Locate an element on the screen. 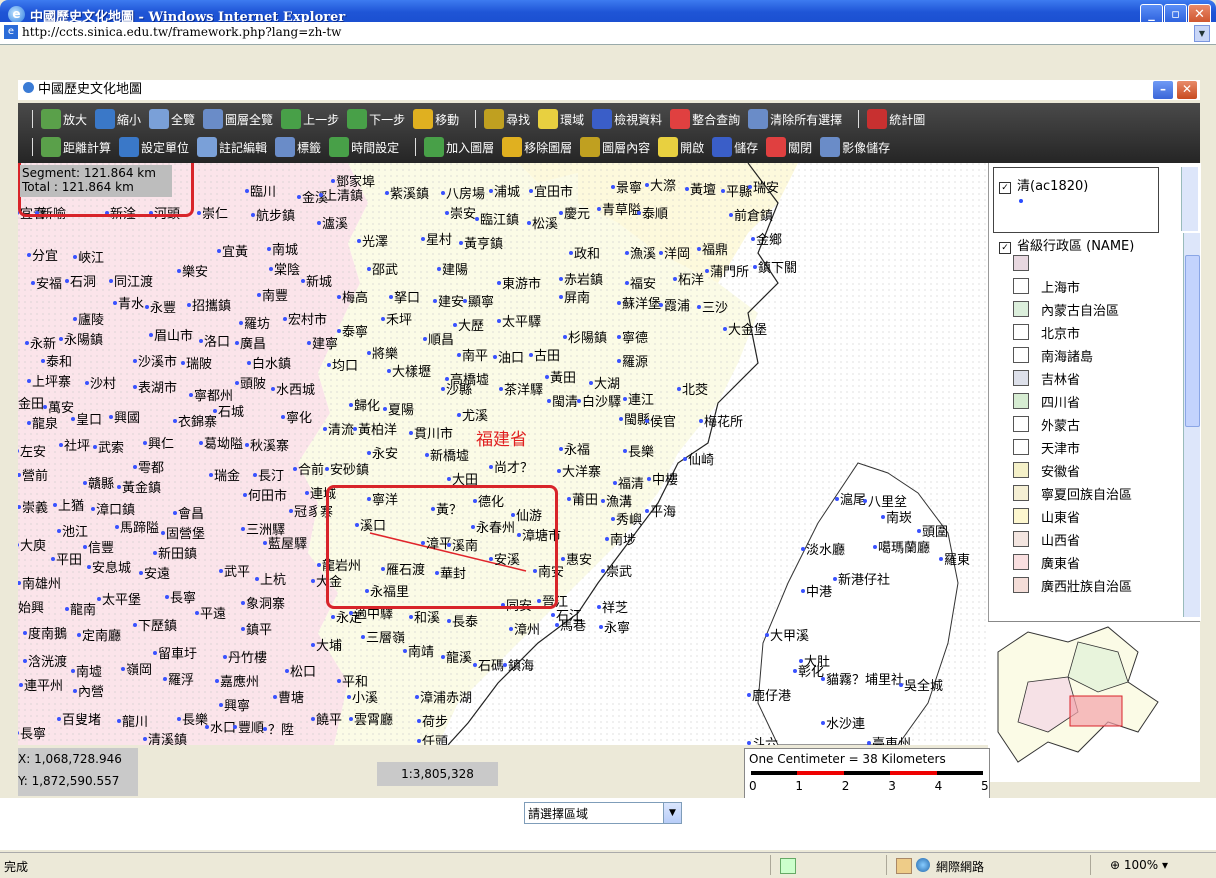 Image resolution: width=1216 pixels, height=878 pixels. tool-label: 時間設定 is located at coordinates (375, 147).